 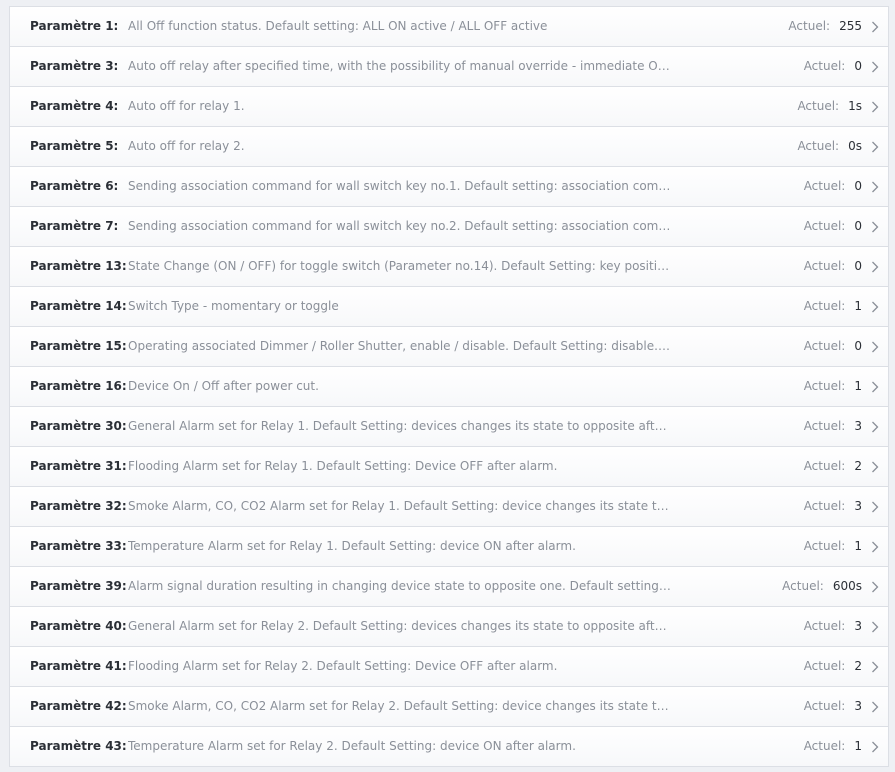 What do you see at coordinates (78, 546) in the screenshot?
I see `parameter-label: Paramètre 33:` at bounding box center [78, 546].